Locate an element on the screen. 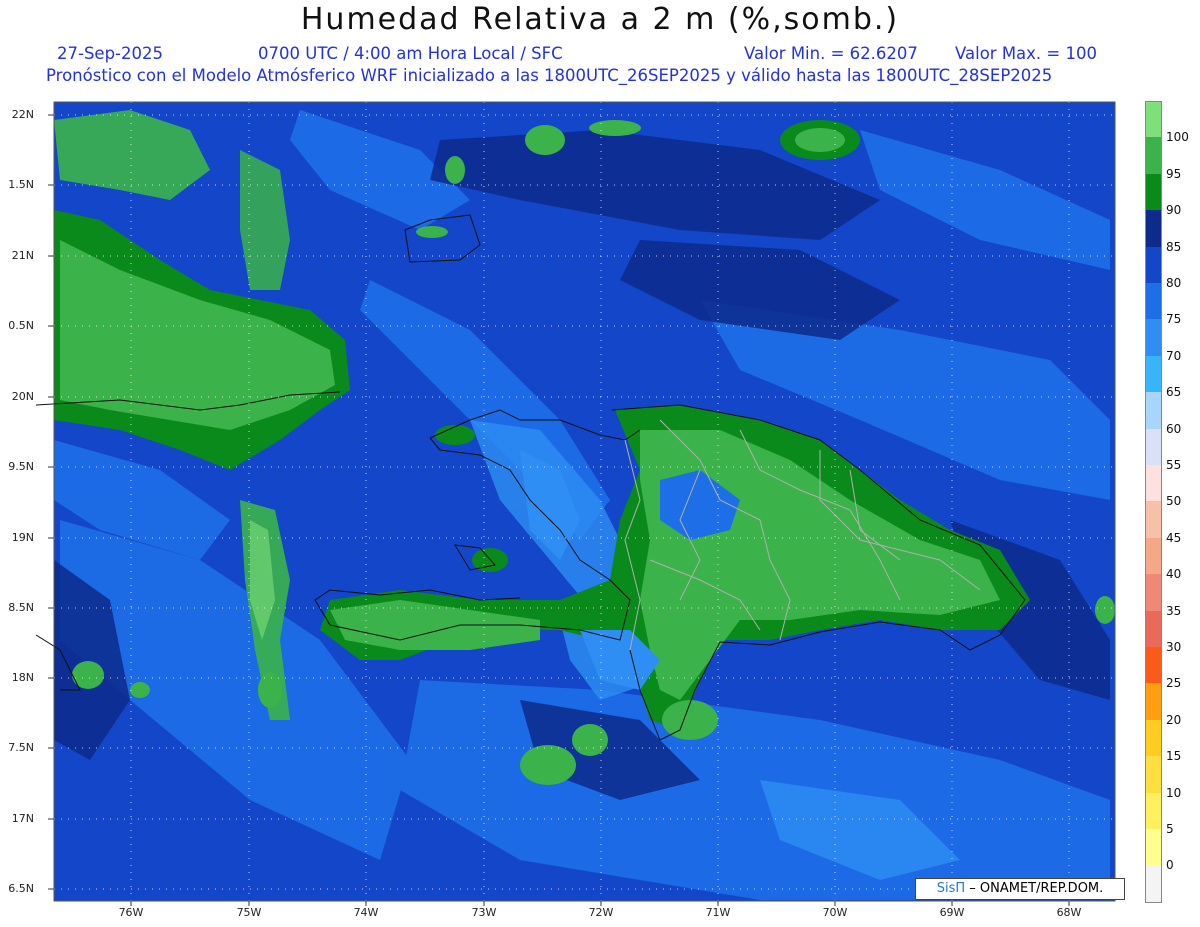 This screenshot has width=1200, height=927. colorbar-label: 60 is located at coordinates (1174, 428).